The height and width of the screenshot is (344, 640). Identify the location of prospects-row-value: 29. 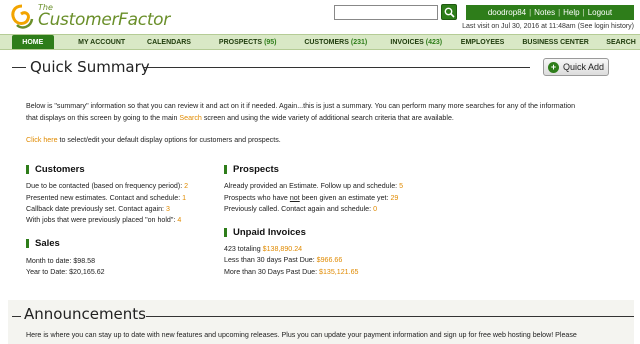
(394, 198).